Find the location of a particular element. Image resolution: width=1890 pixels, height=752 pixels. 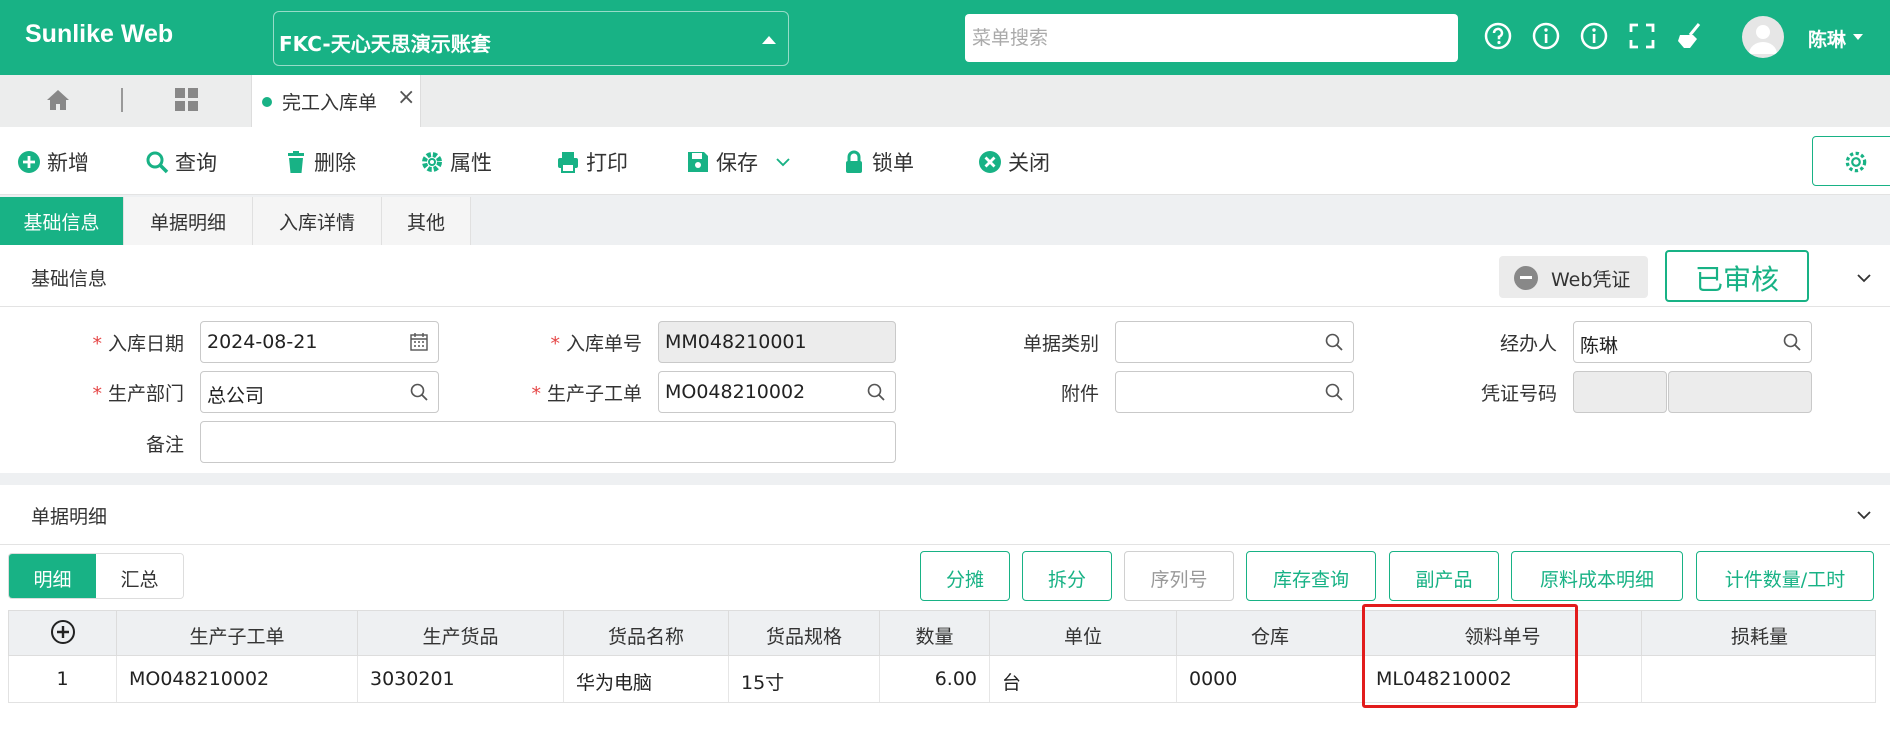

tab-detail-view: 明细 is located at coordinates (52, 576).